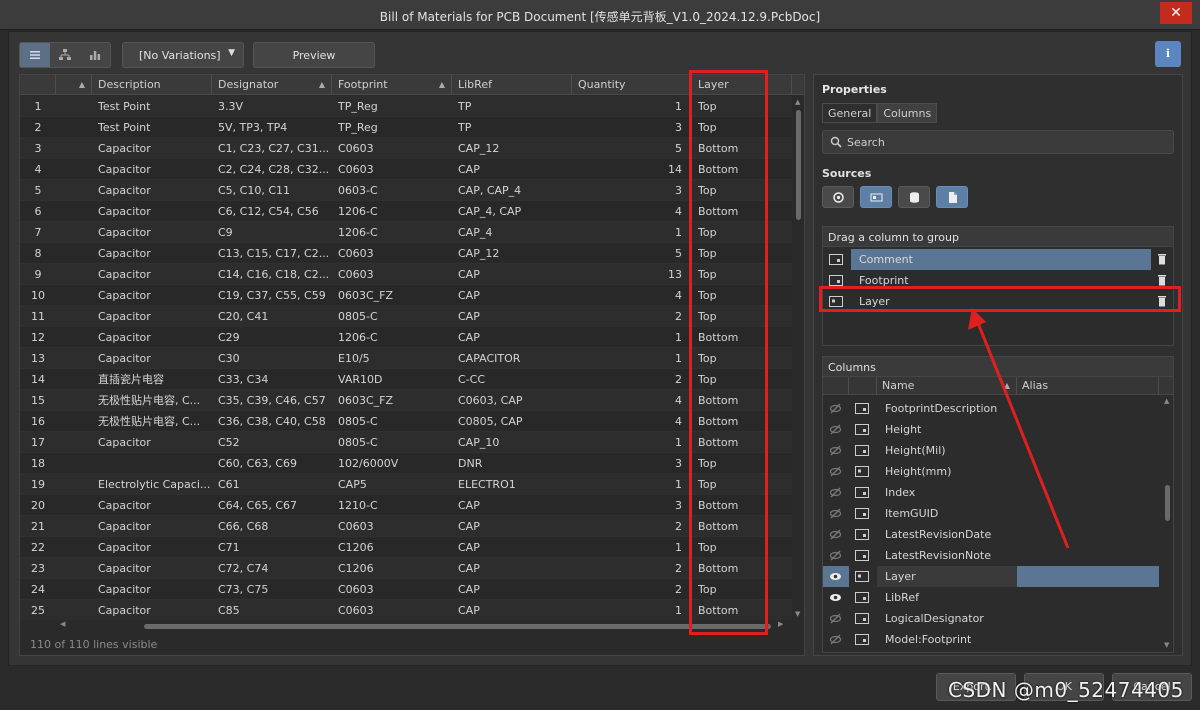  I want to click on grid-horizontal-scrollbar: ◀ ▶, so click(412, 626).